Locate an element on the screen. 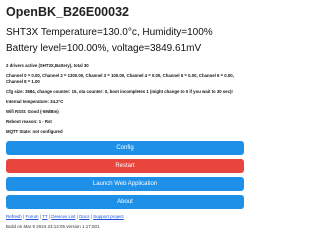 Image resolution: width=320 pixels, height=246 pixels. docs-link: Docs is located at coordinates (84, 216).